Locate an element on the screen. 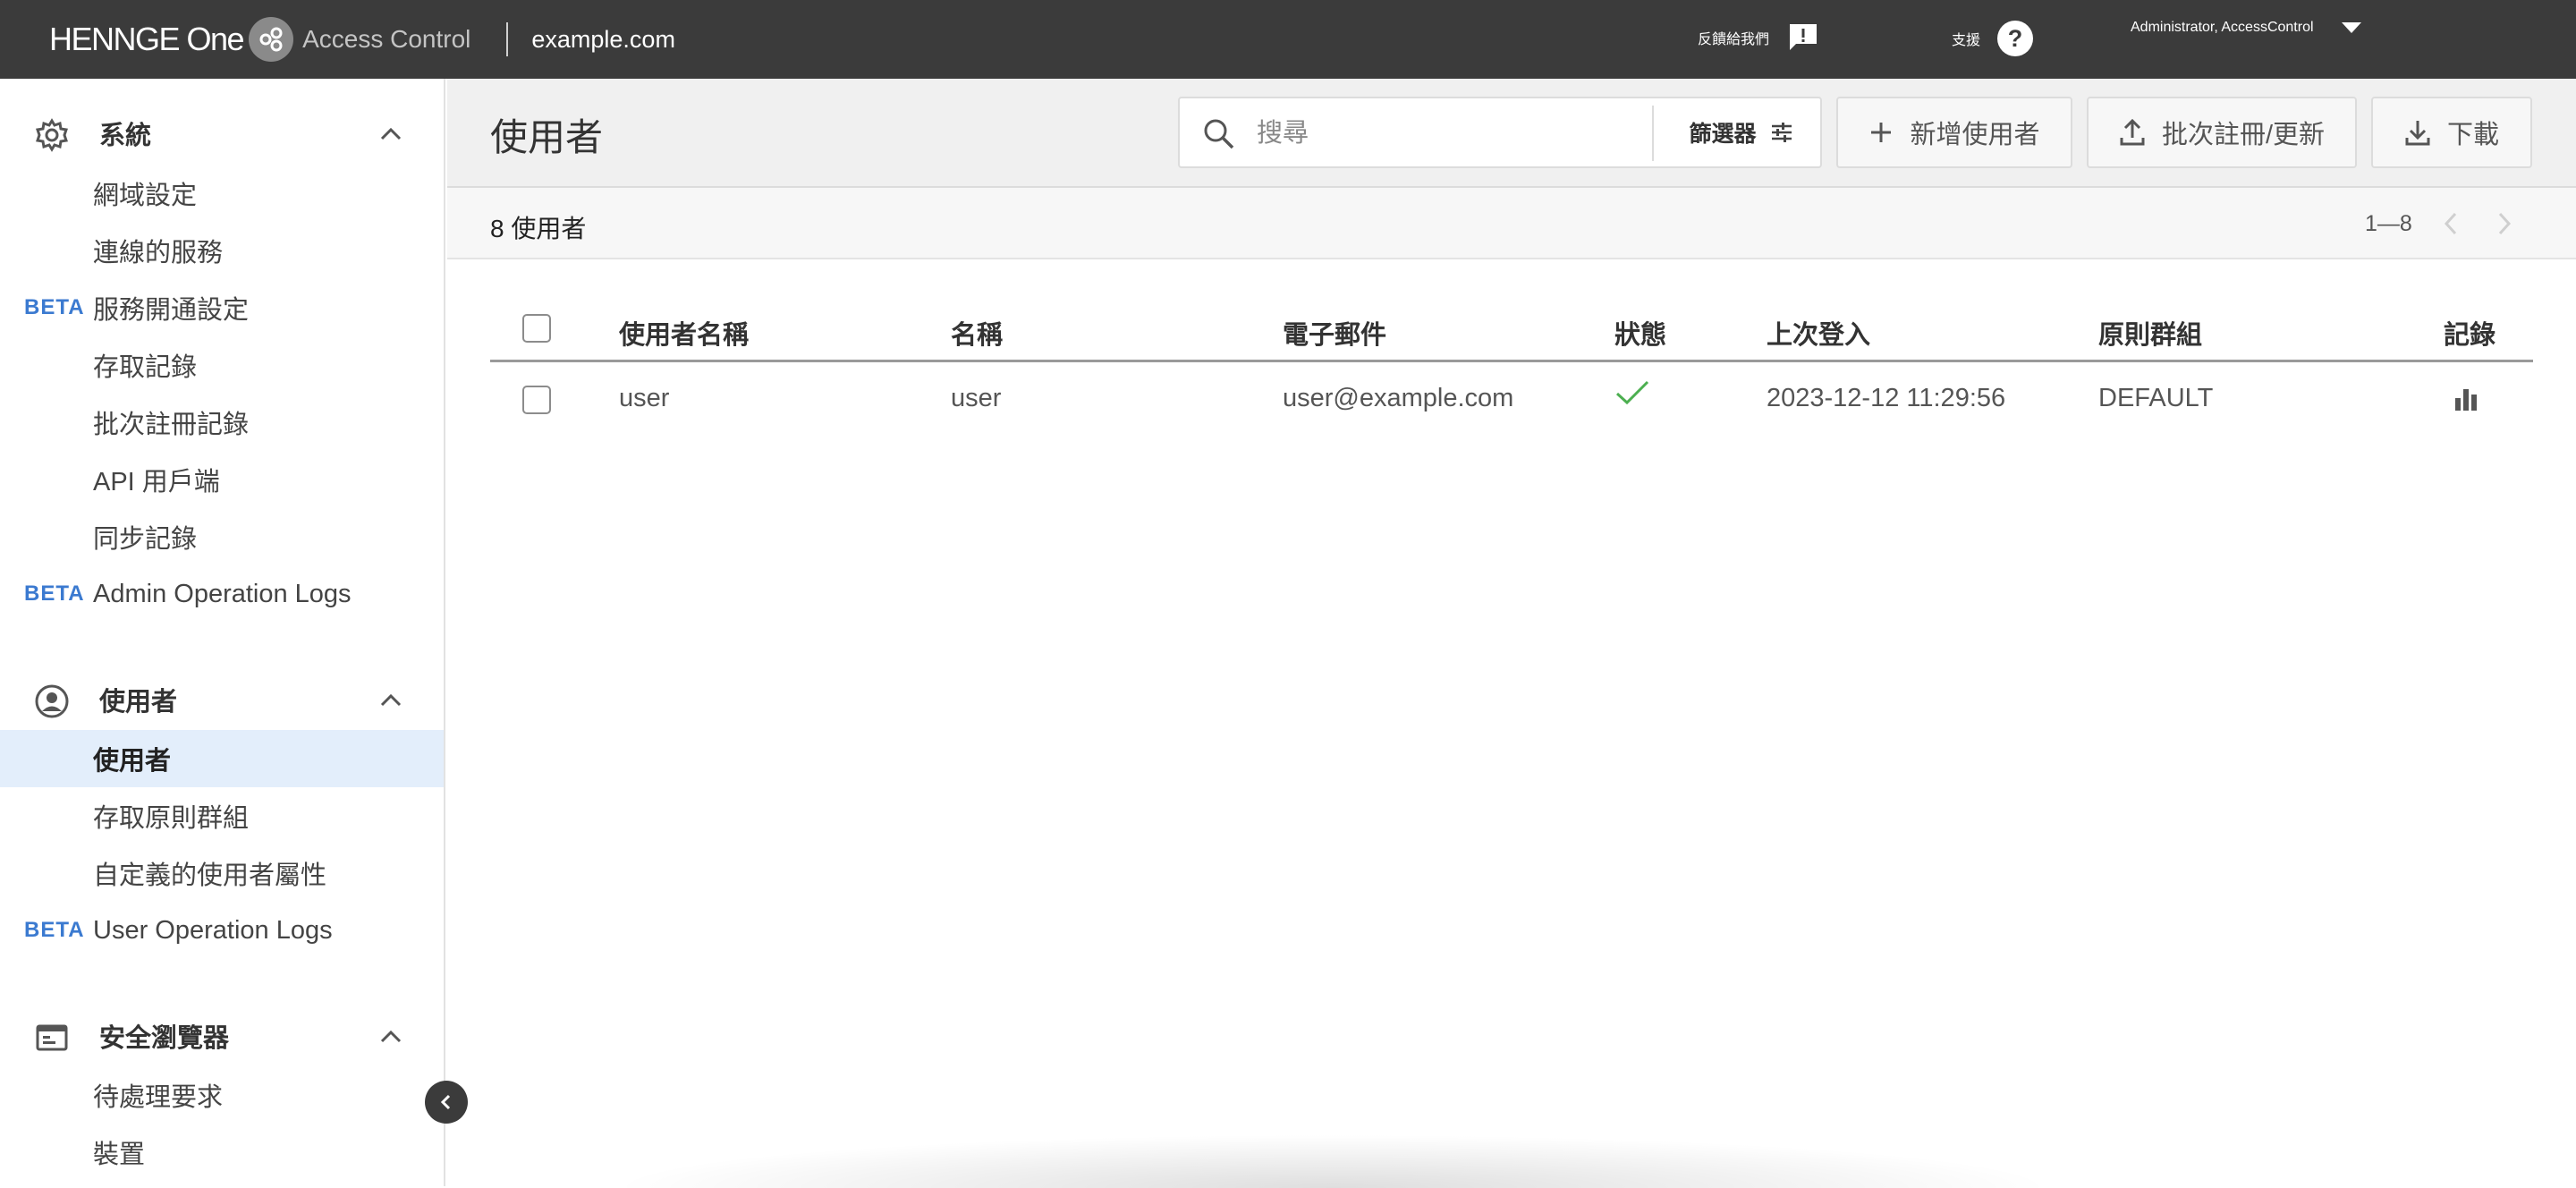 The image size is (2576, 1188). prev-page-button is located at coordinates (2451, 224).